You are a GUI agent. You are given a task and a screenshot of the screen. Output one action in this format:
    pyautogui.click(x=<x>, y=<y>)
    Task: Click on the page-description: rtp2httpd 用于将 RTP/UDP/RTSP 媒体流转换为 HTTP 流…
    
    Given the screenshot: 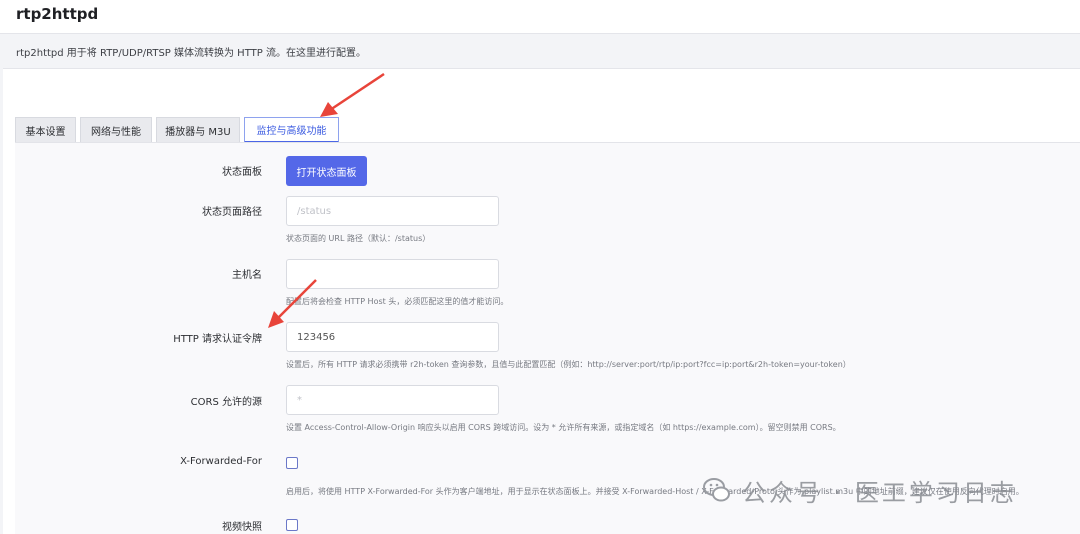 What is the action you would take?
    pyautogui.click(x=191, y=53)
    